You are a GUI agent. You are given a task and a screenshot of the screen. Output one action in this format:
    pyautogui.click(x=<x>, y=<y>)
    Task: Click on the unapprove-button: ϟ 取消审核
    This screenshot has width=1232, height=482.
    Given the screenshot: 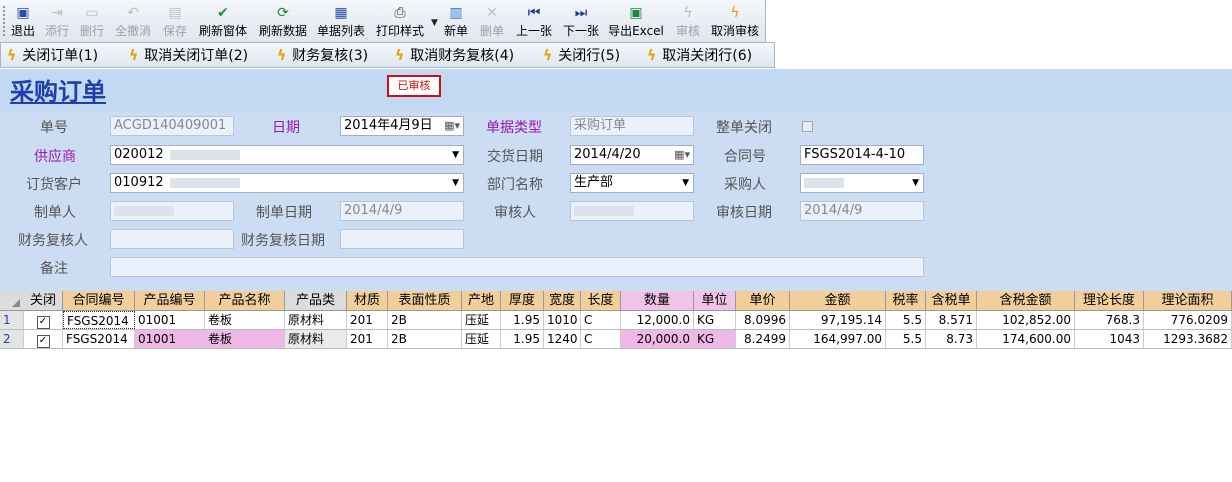 What is the action you would take?
    pyautogui.click(x=735, y=21)
    